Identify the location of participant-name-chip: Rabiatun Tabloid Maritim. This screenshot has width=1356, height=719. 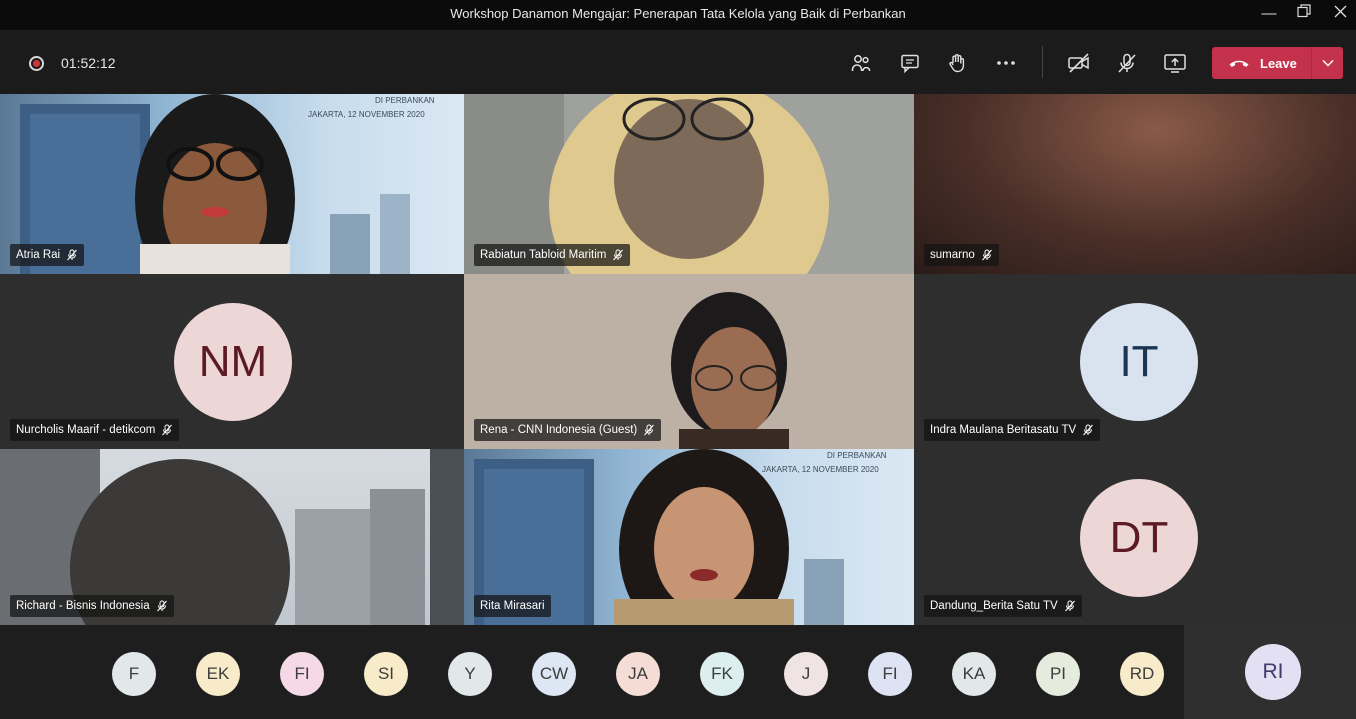
(552, 255).